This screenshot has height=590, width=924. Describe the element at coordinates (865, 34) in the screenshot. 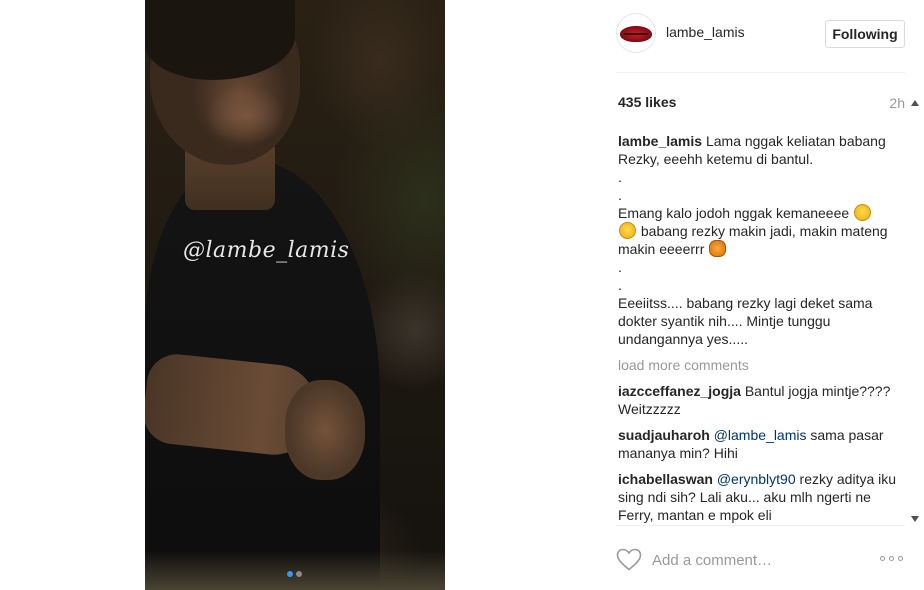

I see `following-button: Following` at that location.